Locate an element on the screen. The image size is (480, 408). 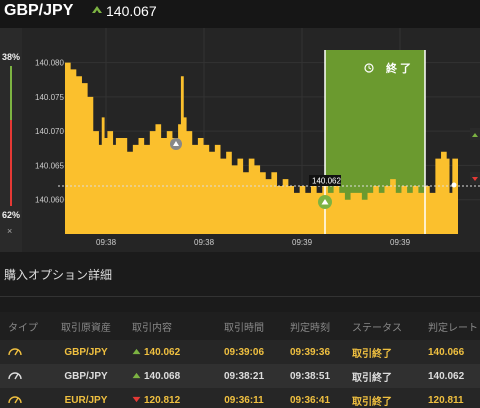
col-content: 取引内容 is located at coordinates (172, 326).